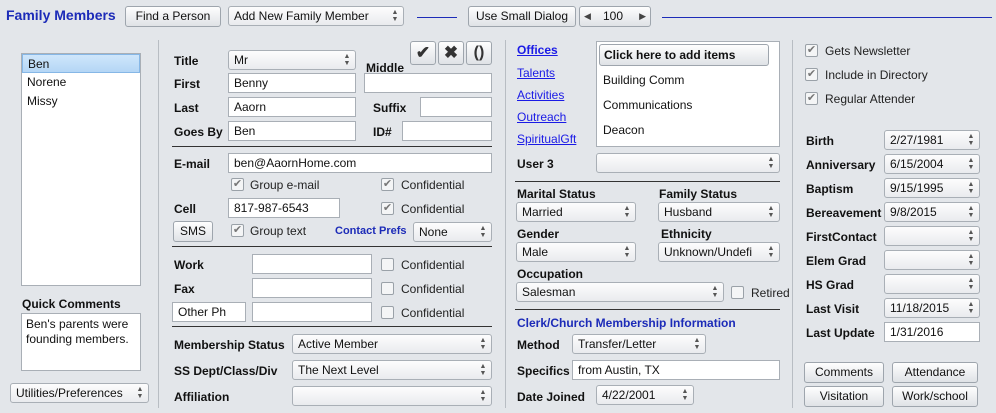 The image size is (996, 413). Describe the element at coordinates (237, 230) in the screenshot. I see `group-text-checkbox: ✔` at that location.